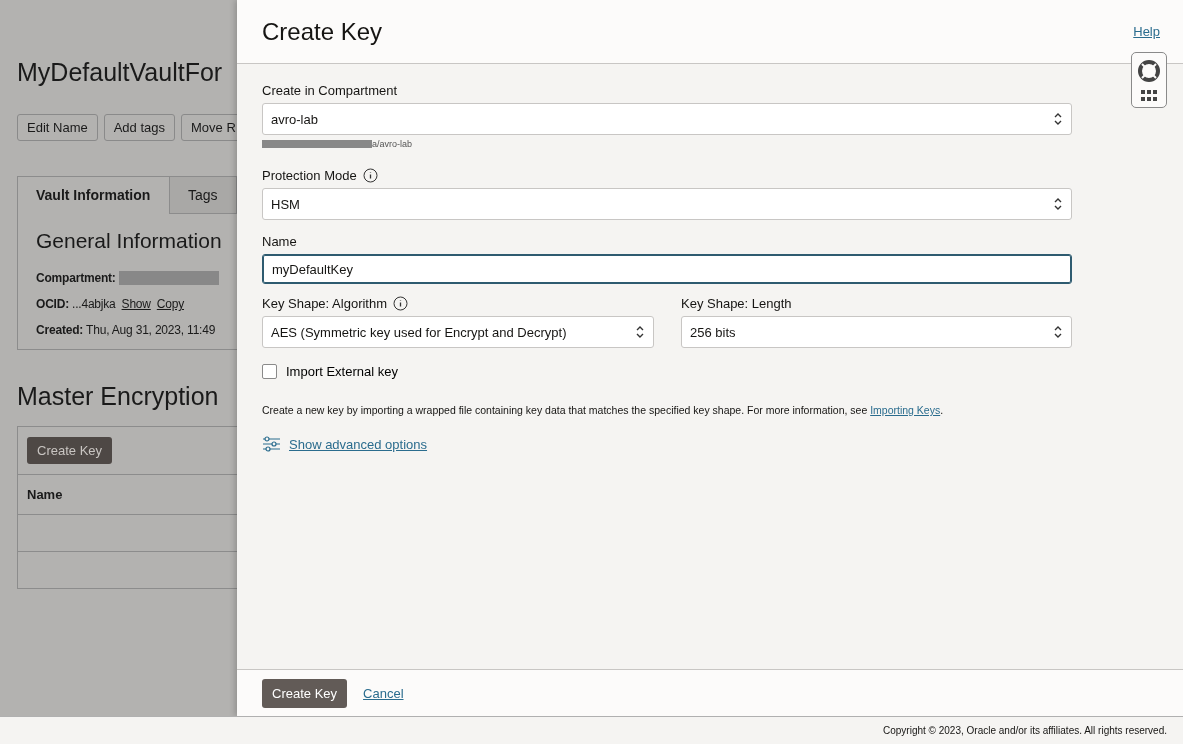 The height and width of the screenshot is (744, 1183). Describe the element at coordinates (94, 304) in the screenshot. I see `field-value: ...4abjka` at that location.